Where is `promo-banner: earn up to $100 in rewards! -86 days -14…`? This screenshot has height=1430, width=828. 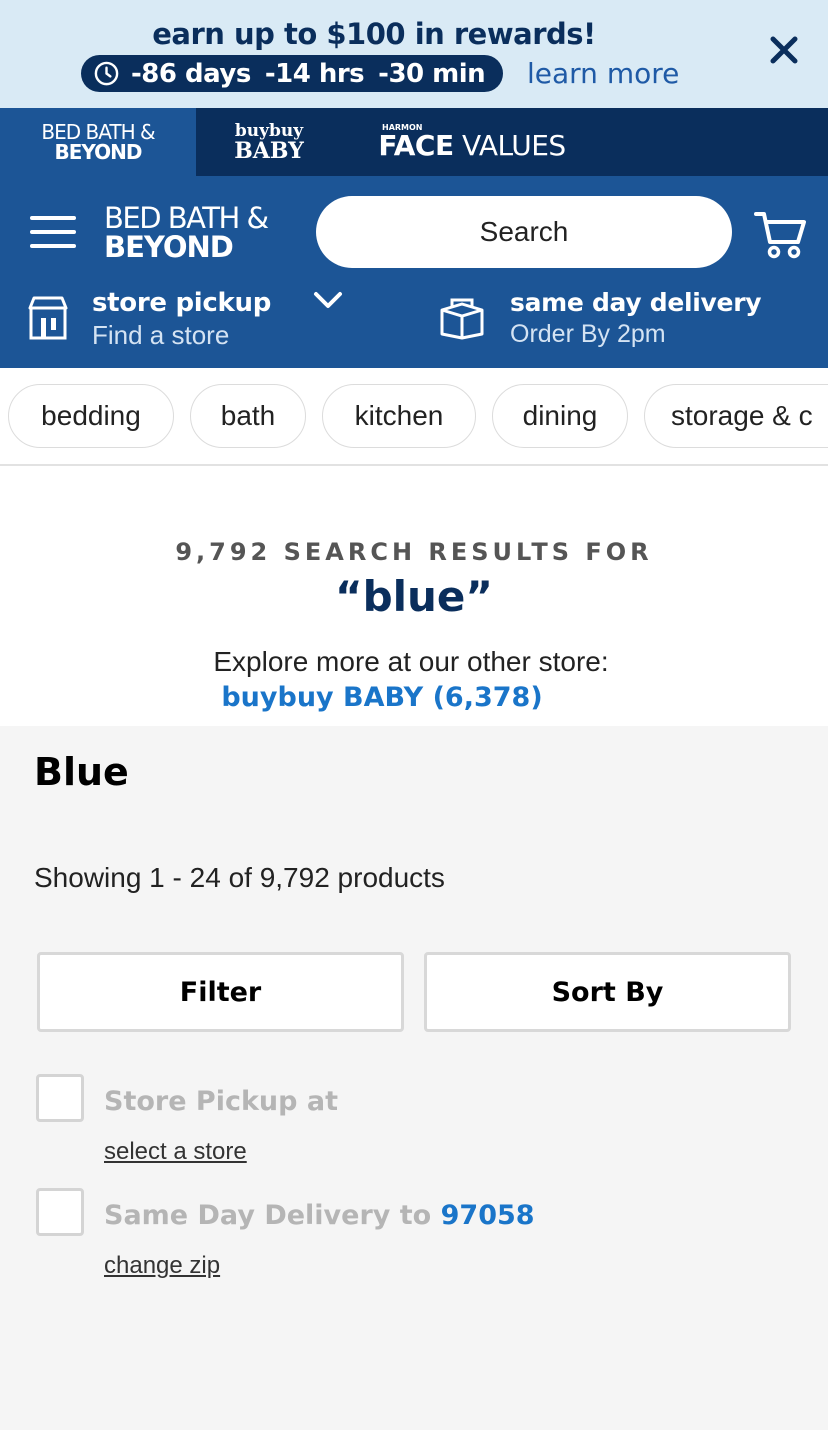 promo-banner: earn up to $100 in rewards! -86 days -14… is located at coordinates (414, 54).